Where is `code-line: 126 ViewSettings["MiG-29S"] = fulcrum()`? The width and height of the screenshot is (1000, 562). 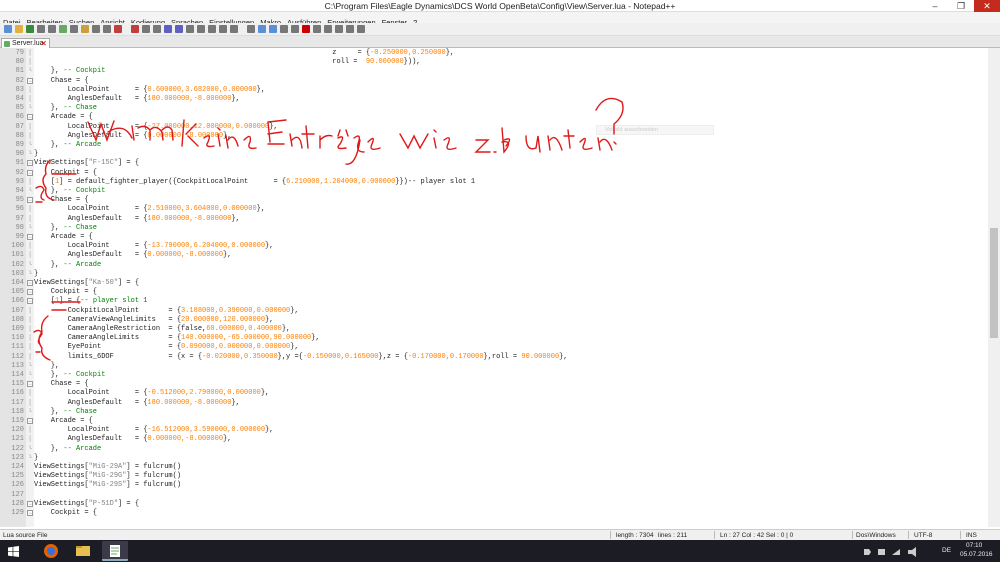 code-line: 126 ViewSettings["MiG-29S"] = fulcrum() is located at coordinates (494, 485).